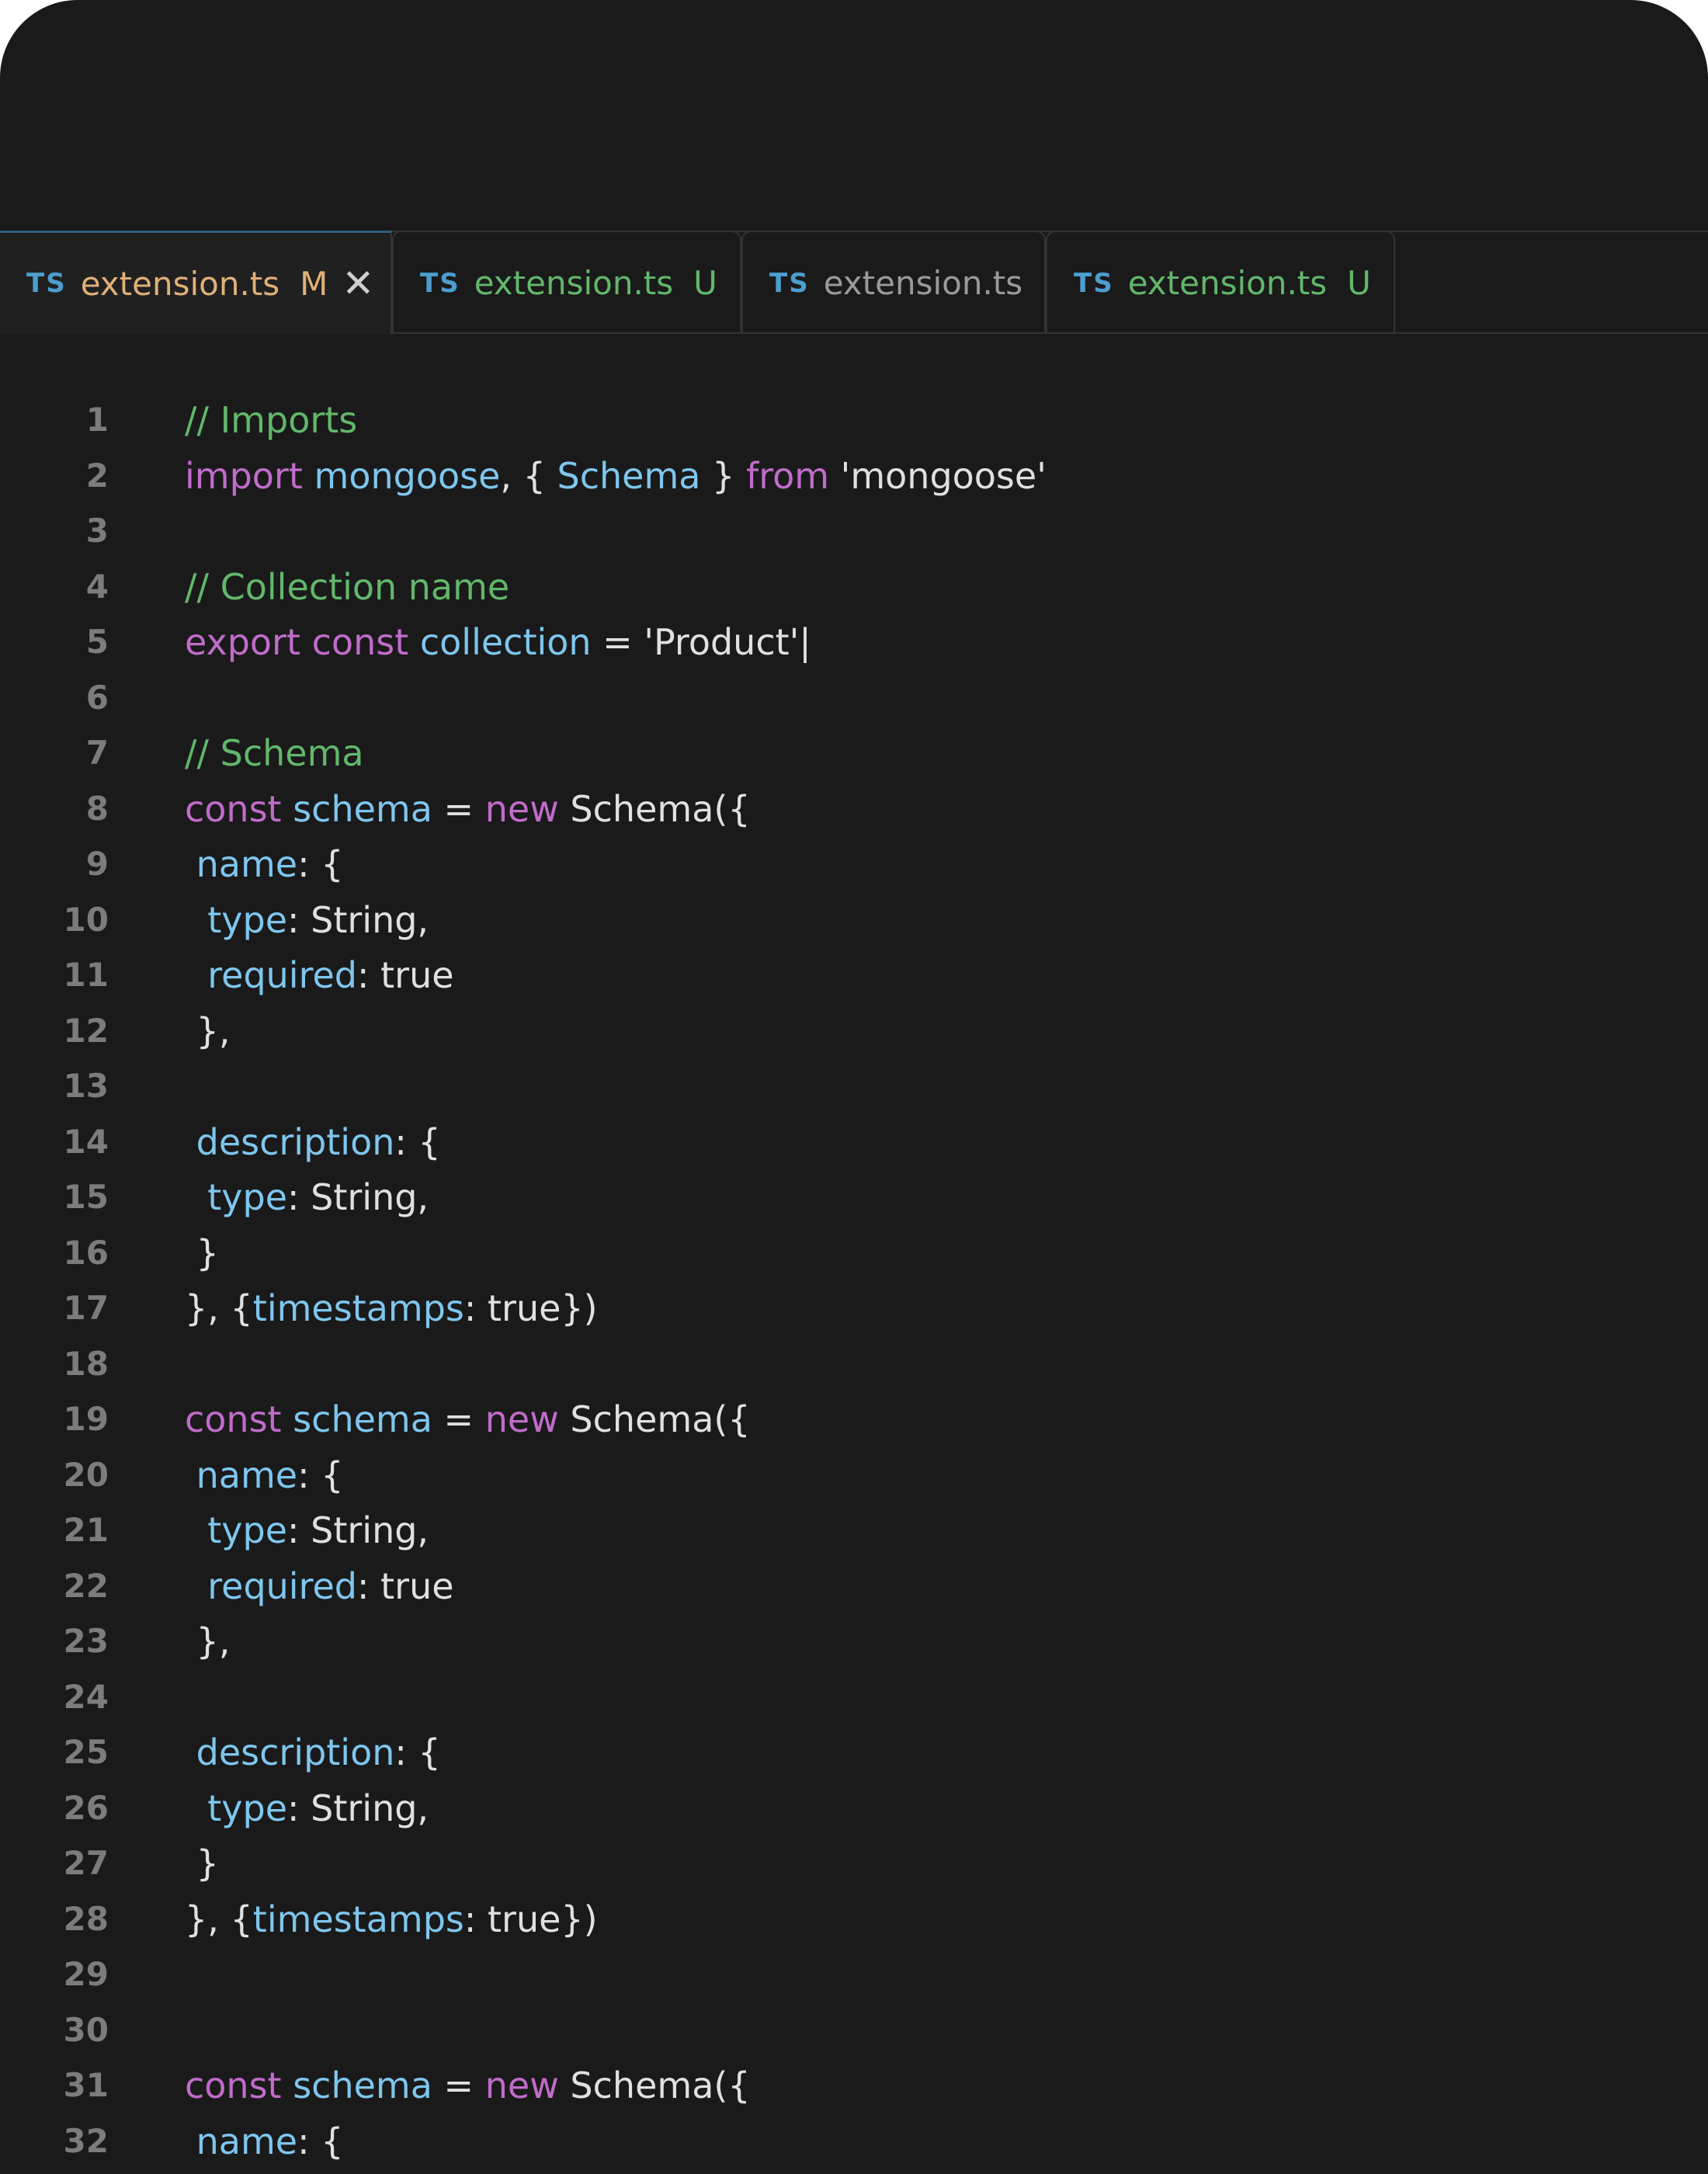  I want to click on line-number: 27, so click(86, 1863).